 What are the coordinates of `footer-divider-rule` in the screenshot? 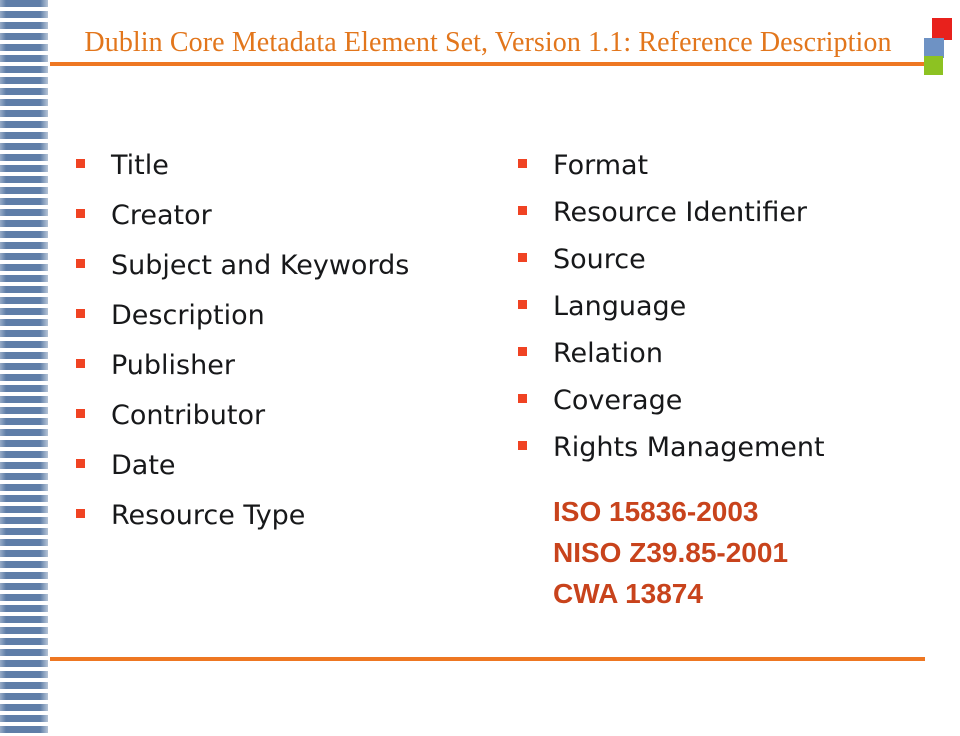 It's located at (487, 659).